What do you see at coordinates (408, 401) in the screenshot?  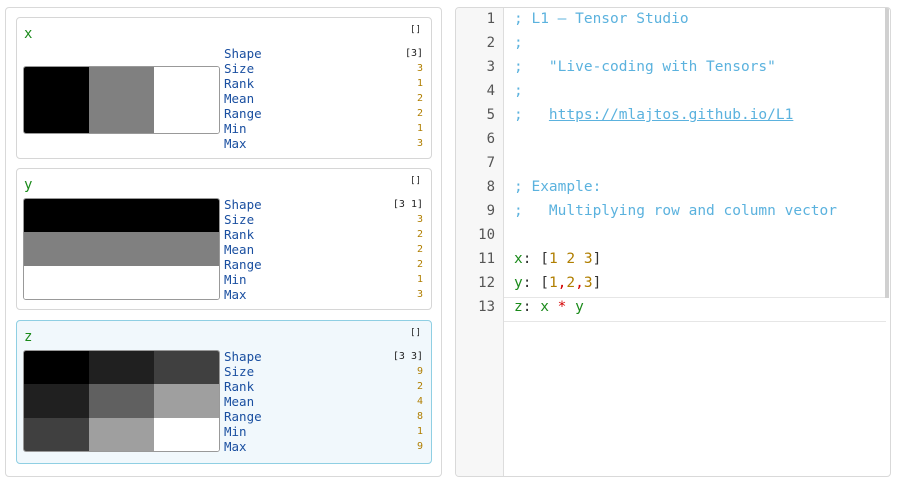 I see `stats-values: [3 3] 9 2 4 8 1 9` at bounding box center [408, 401].